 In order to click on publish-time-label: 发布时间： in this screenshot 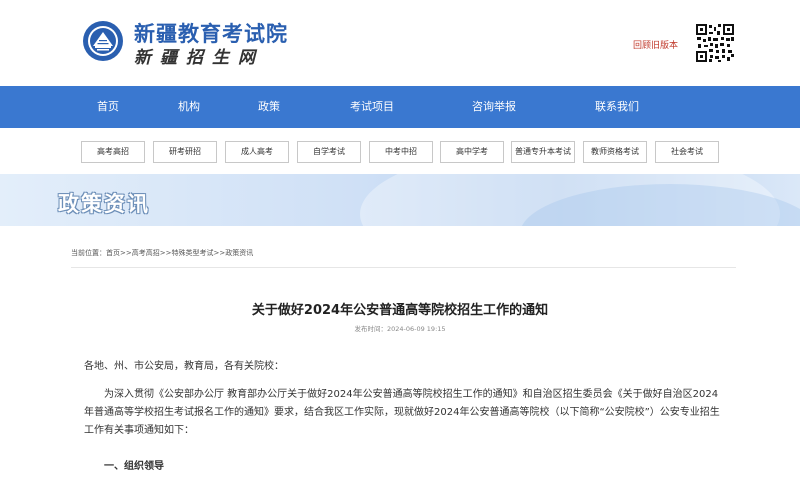, I will do `click(370, 329)`.